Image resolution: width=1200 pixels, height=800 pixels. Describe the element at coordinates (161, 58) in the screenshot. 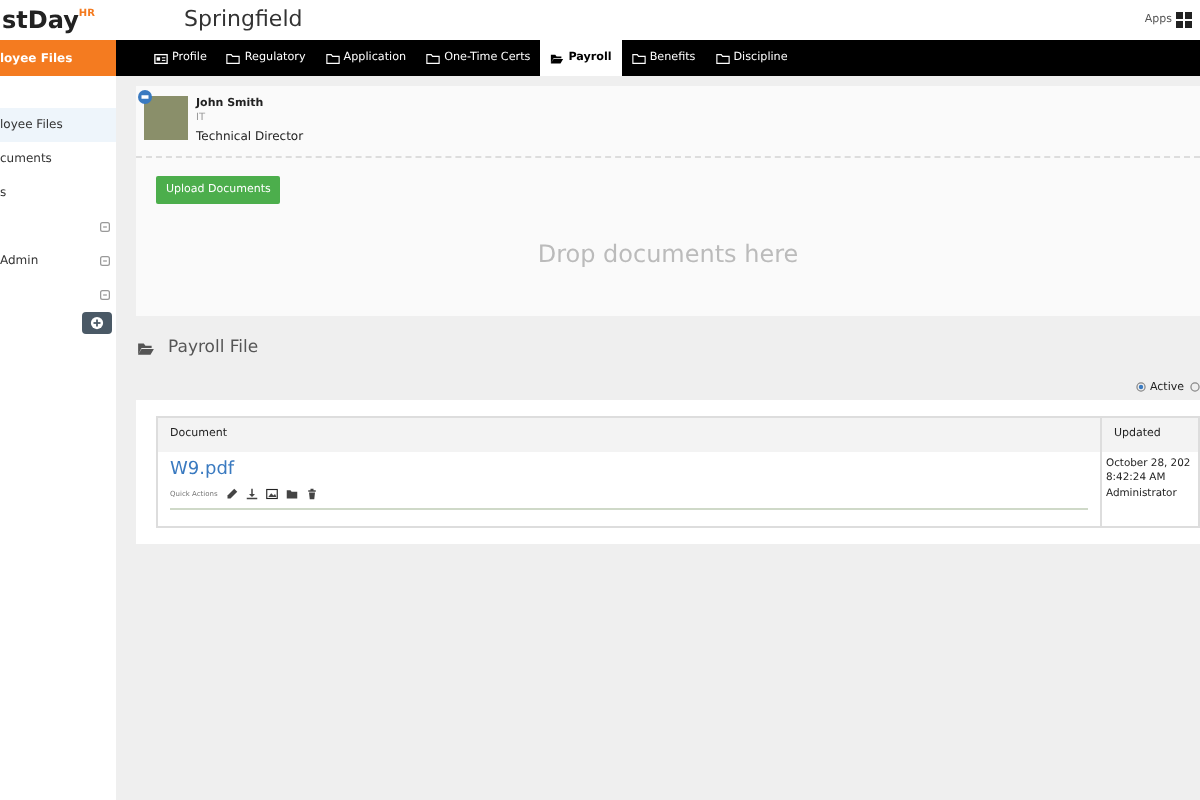

I see `id-card-icon` at that location.